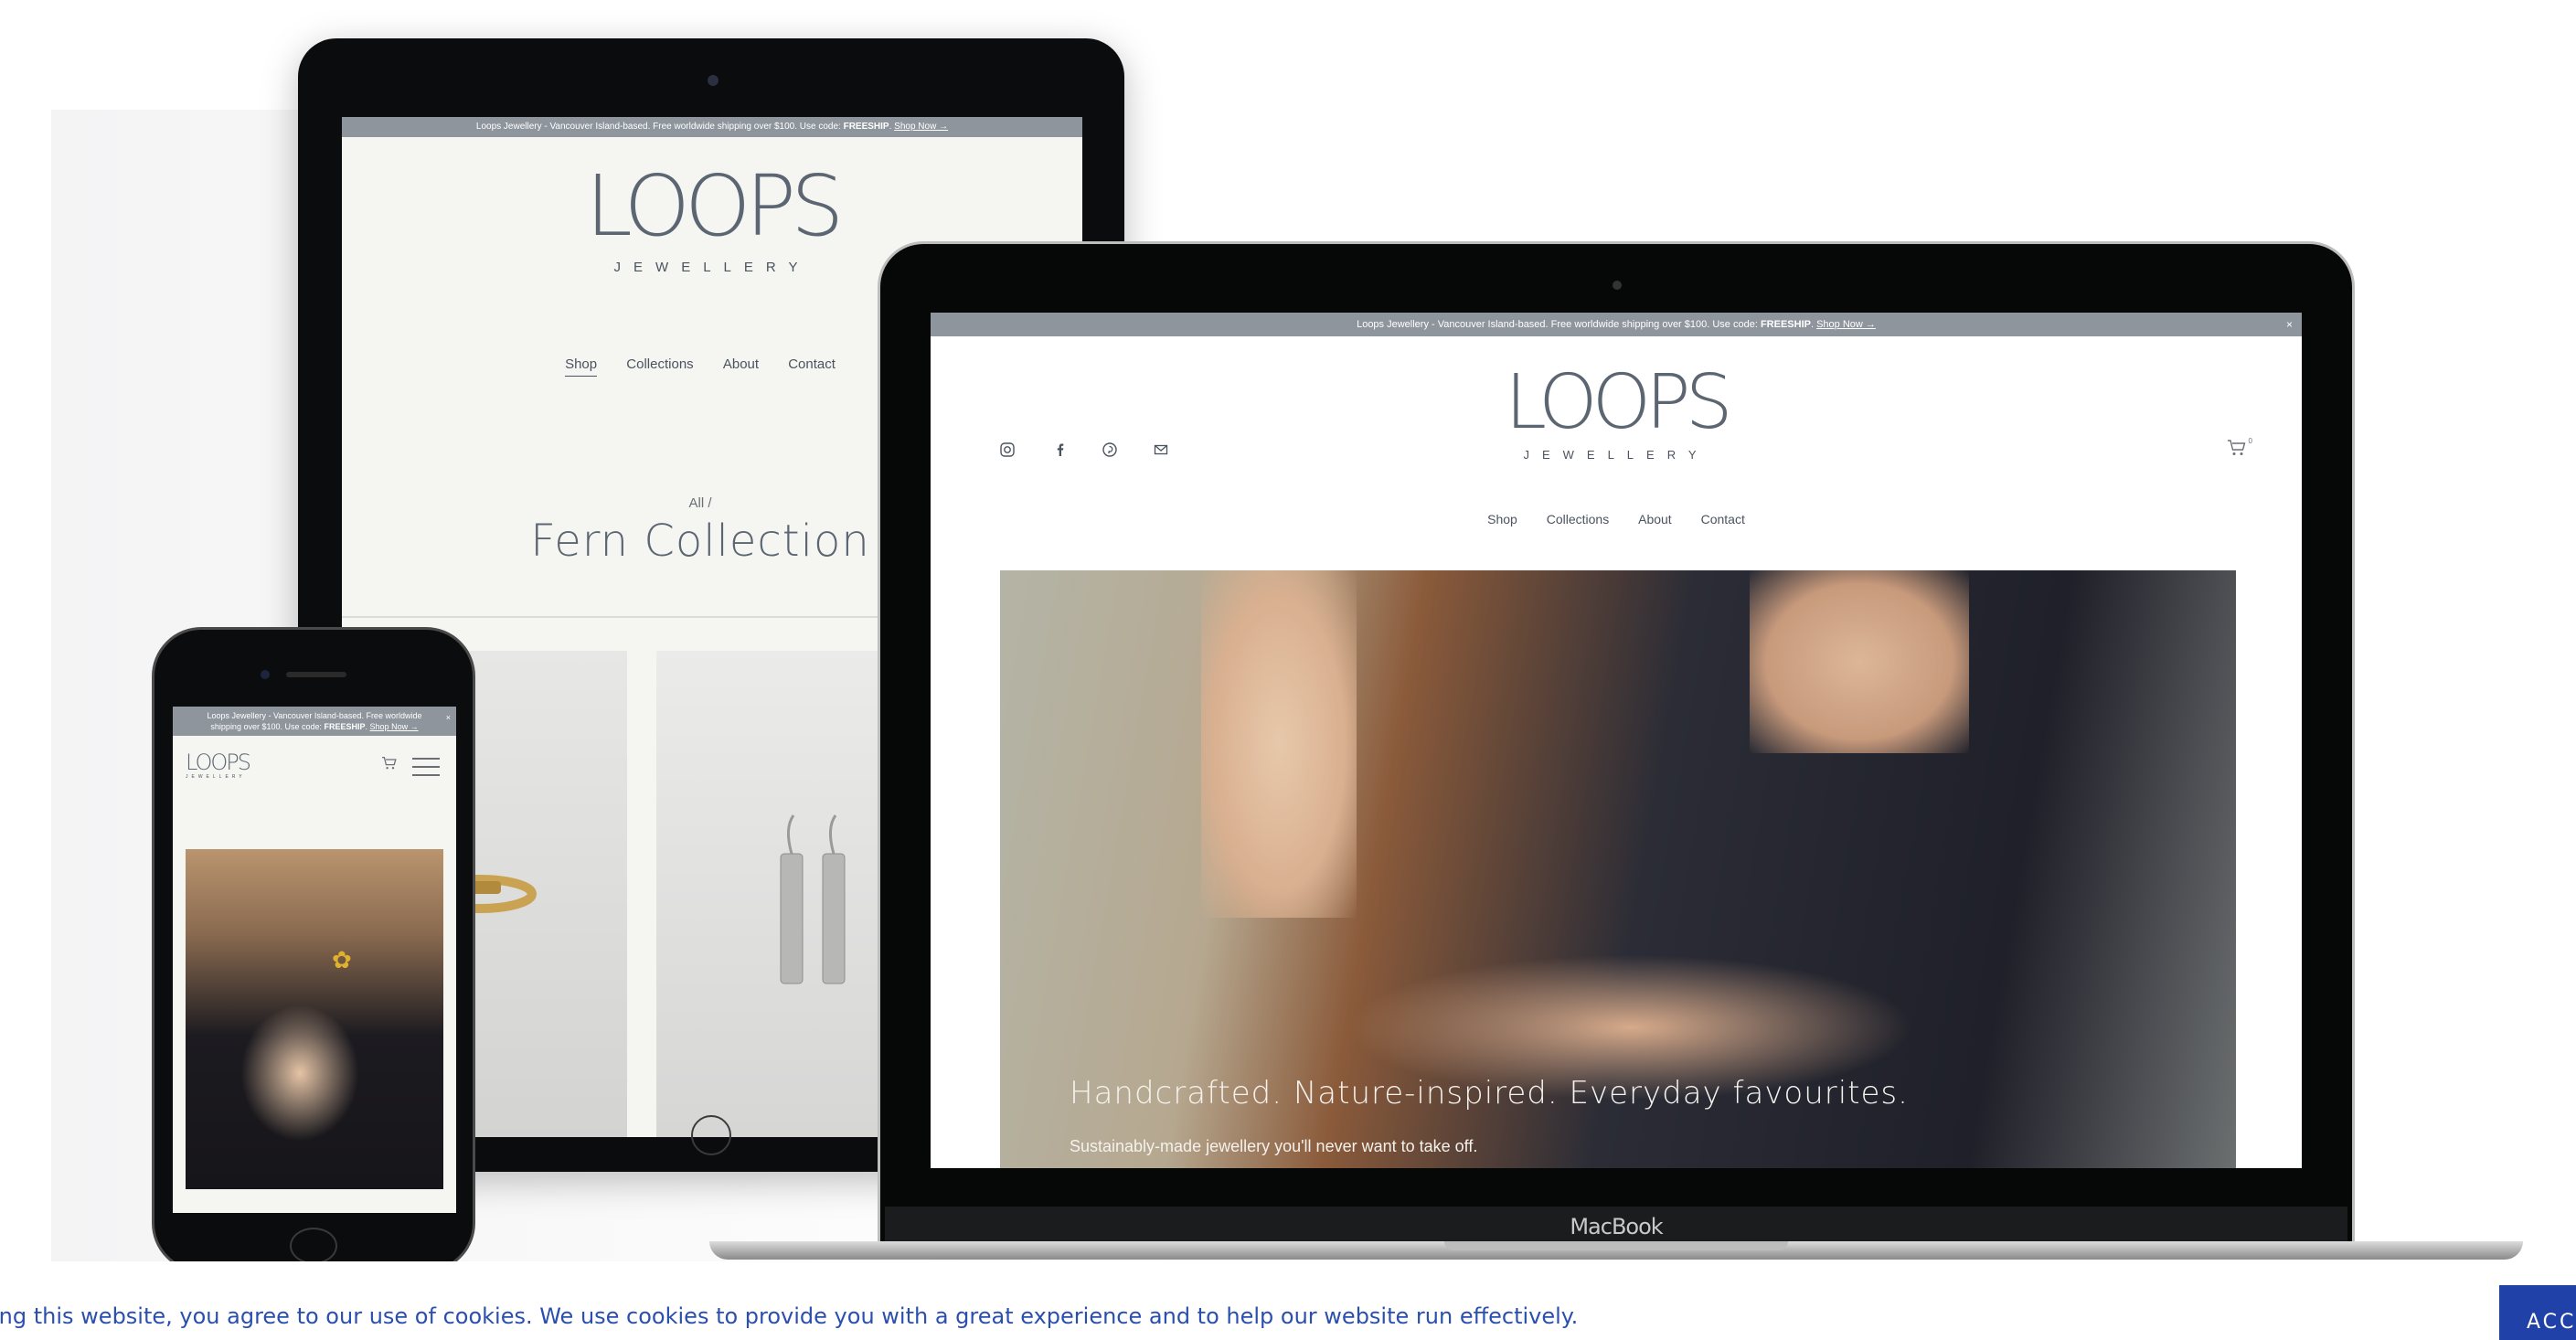 The height and width of the screenshot is (1340, 2576). Describe the element at coordinates (1616, 519) in the screenshot. I see `laptop-nav: Shop Collections About Contact` at that location.